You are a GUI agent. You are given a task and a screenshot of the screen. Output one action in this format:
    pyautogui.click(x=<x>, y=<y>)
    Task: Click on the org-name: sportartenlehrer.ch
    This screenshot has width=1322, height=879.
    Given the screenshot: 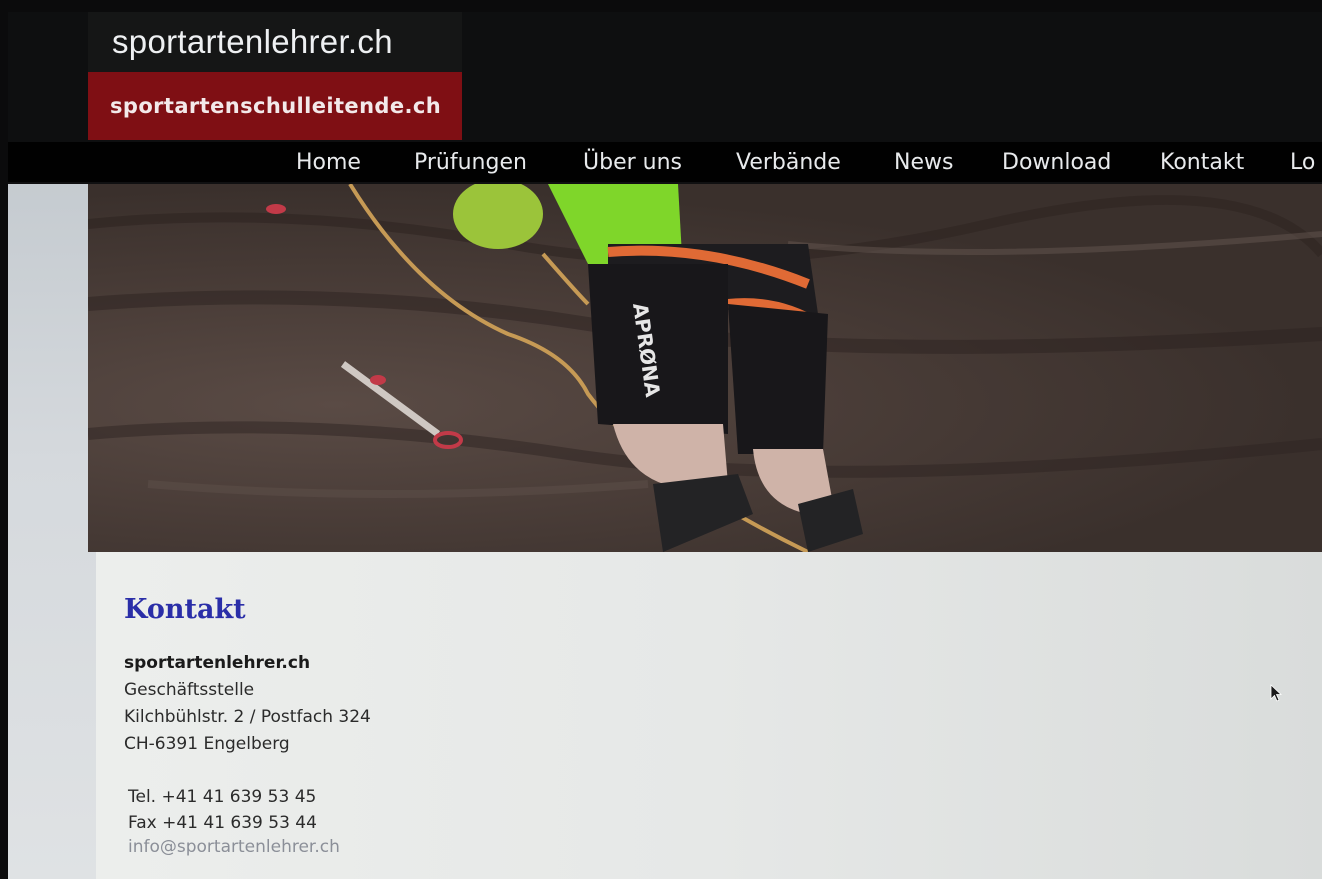 What is the action you would take?
    pyautogui.click(x=217, y=663)
    